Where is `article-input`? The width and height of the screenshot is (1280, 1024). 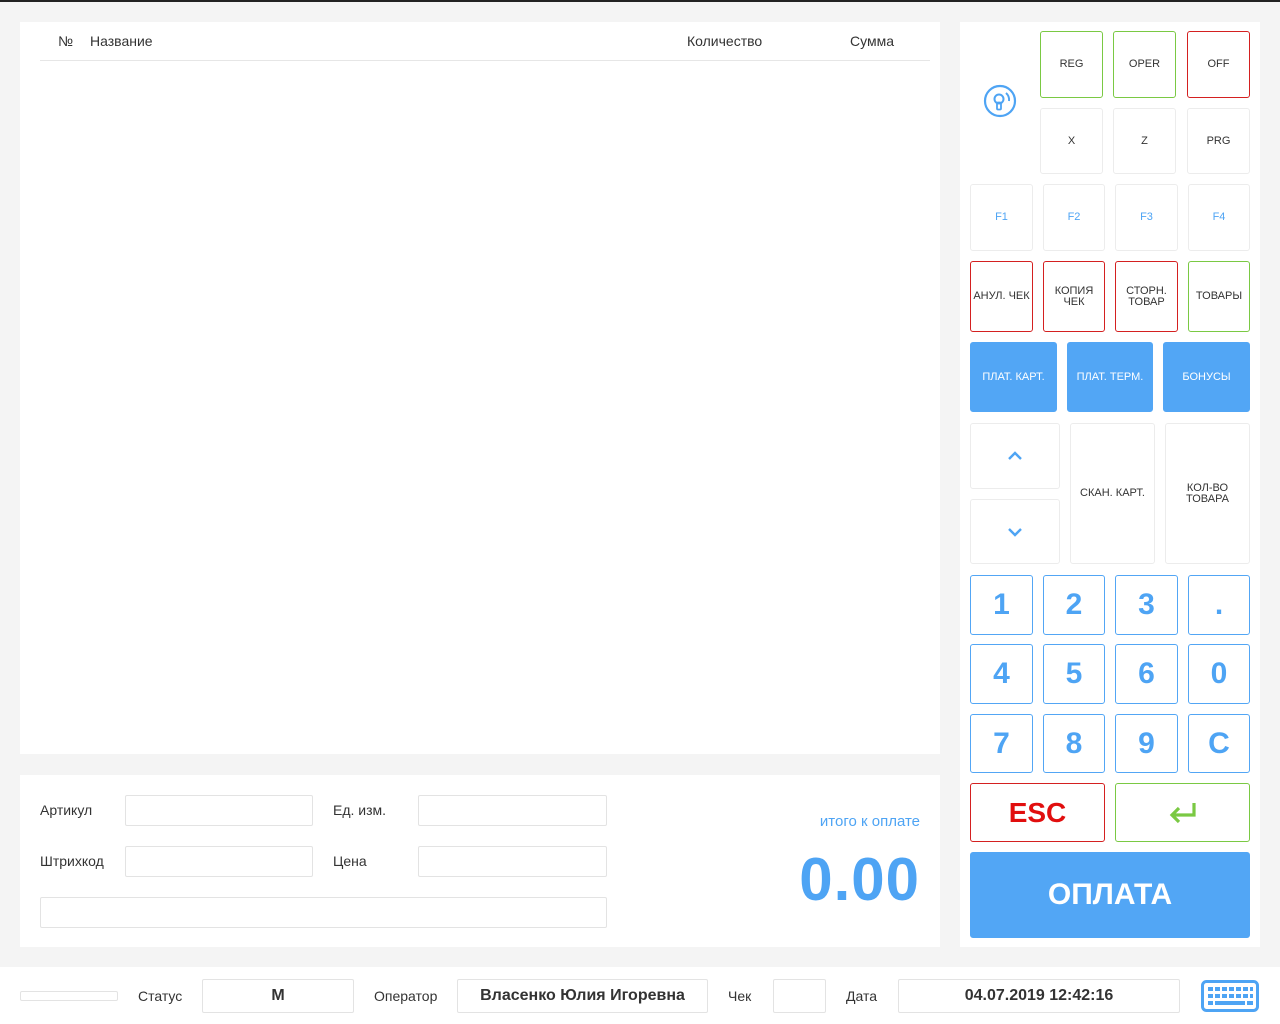
article-input is located at coordinates (219, 810).